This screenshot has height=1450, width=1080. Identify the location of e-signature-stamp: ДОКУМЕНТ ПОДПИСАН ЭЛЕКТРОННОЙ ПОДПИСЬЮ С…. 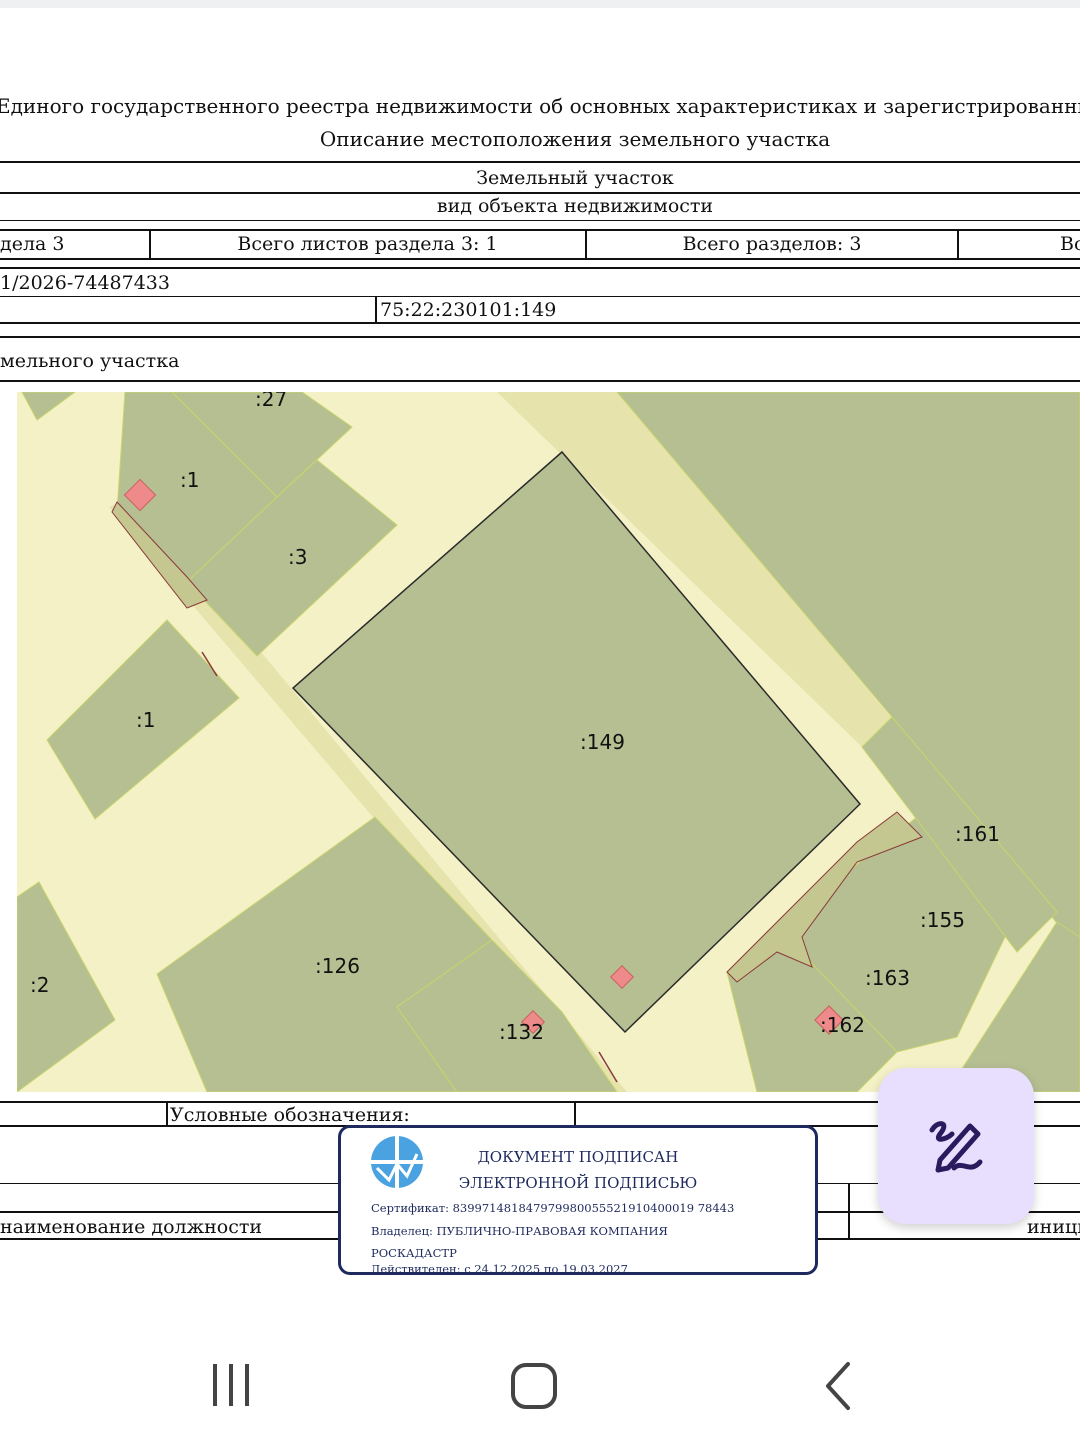
(578, 1200).